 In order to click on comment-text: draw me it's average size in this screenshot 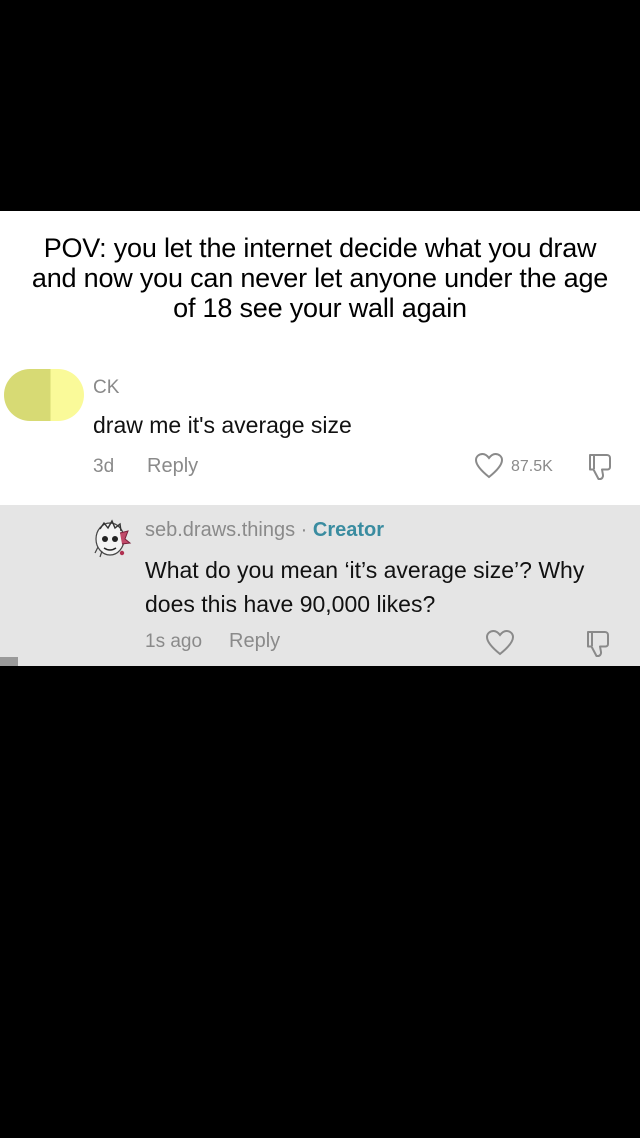, I will do `click(222, 425)`.